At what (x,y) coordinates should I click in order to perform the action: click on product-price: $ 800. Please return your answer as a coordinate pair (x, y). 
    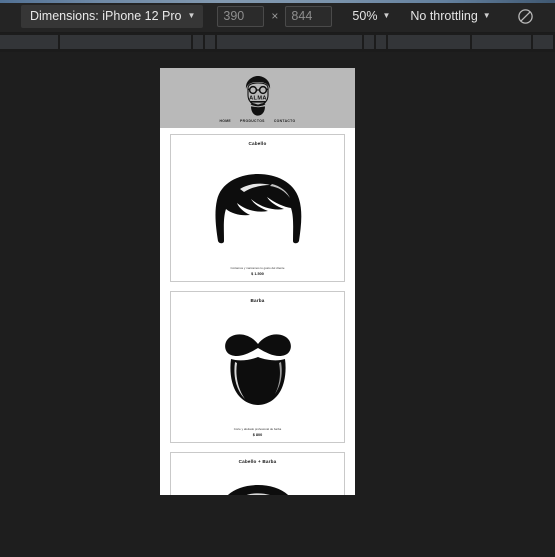
    Looking at the image, I should click on (257, 435).